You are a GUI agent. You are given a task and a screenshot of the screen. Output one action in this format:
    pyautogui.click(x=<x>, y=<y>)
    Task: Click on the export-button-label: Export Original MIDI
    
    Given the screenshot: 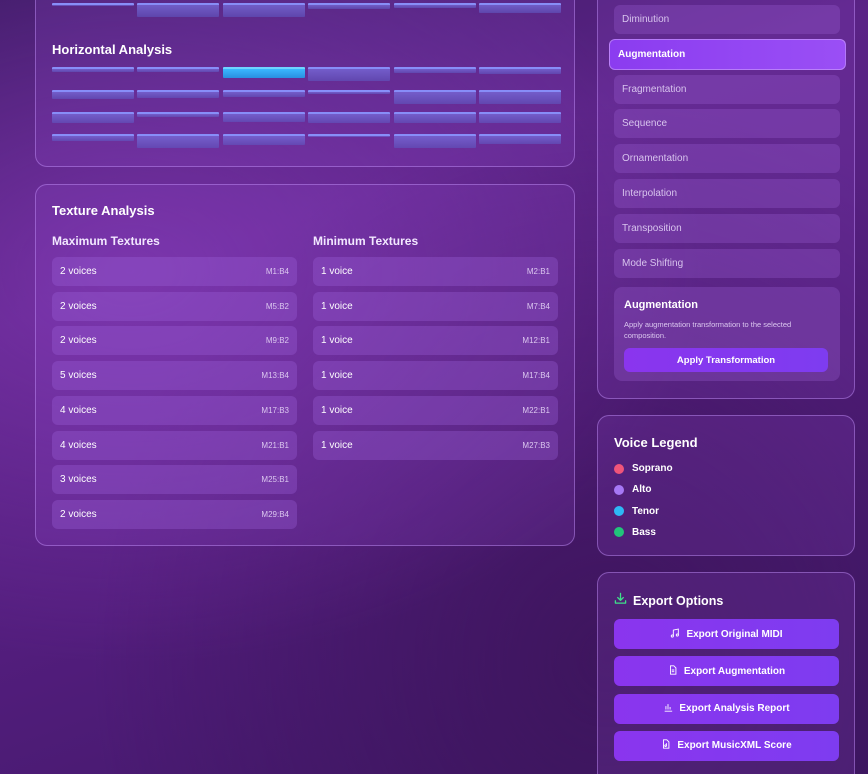 What is the action you would take?
    pyautogui.click(x=734, y=634)
    